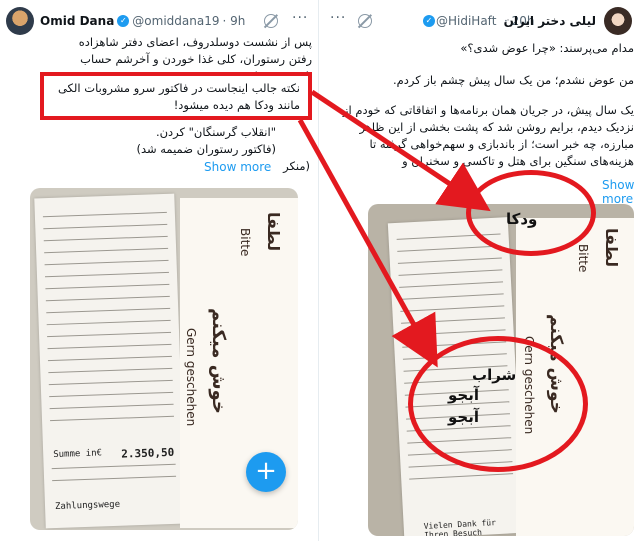  I want to click on tweet-line: "انقلاب گرسنگان" کردن., so click(215, 132).